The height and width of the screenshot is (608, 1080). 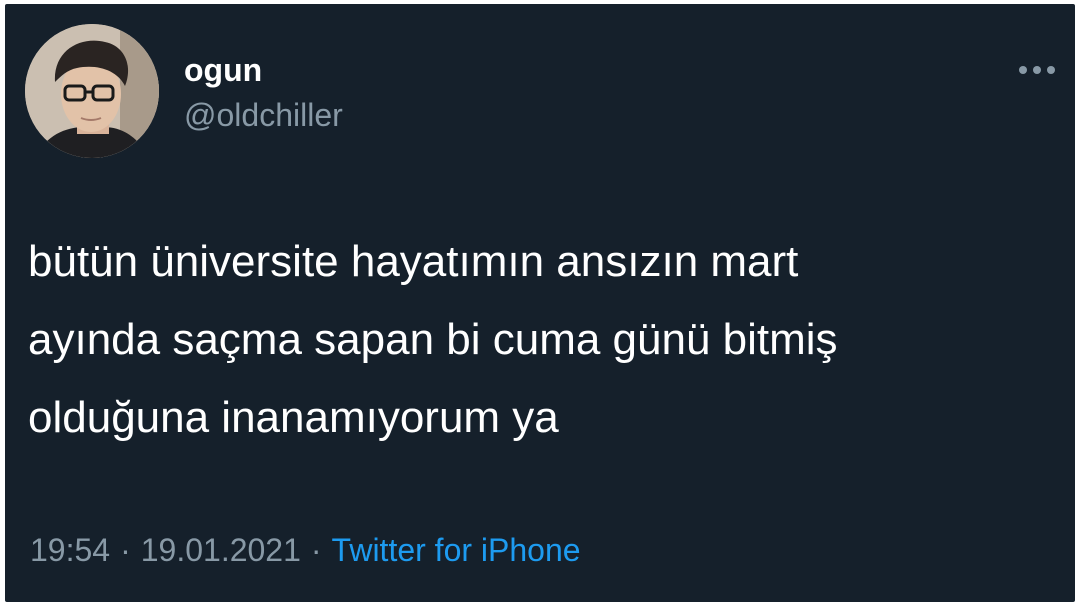 What do you see at coordinates (1037, 70) in the screenshot?
I see `more-options-icon` at bounding box center [1037, 70].